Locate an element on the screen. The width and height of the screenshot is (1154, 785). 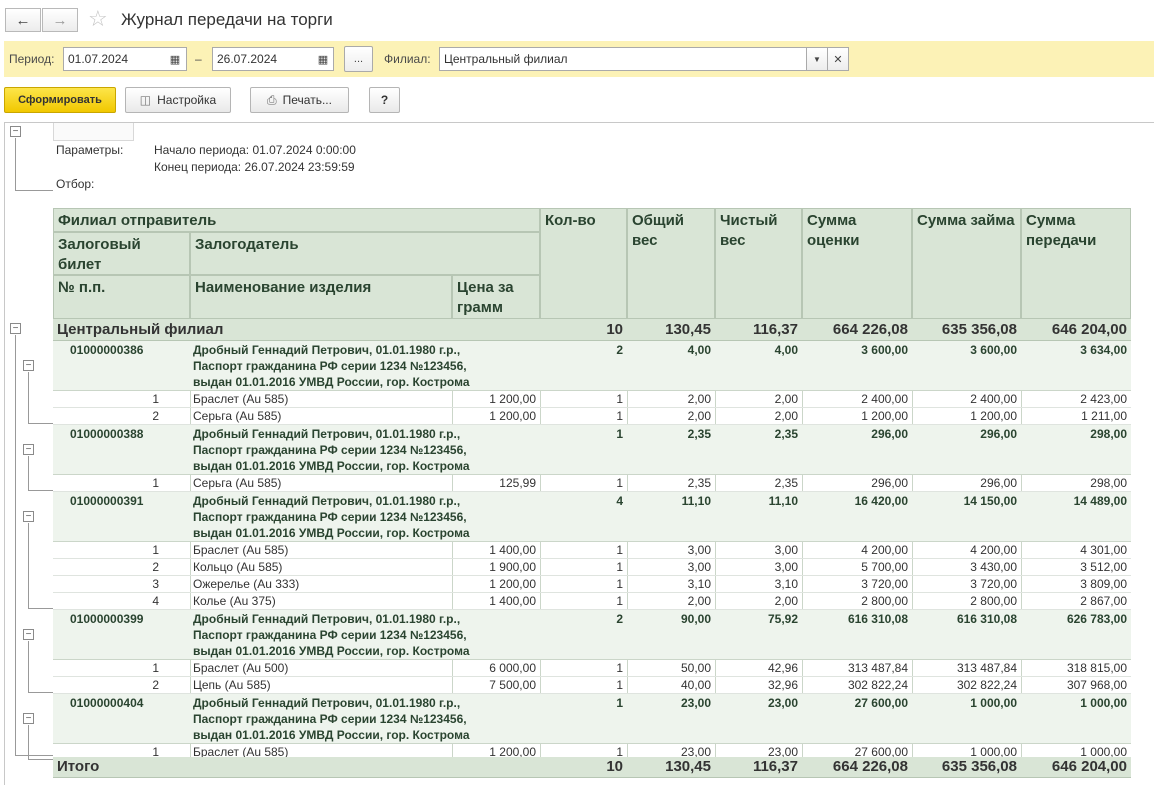
item-gross: 3,00 is located at coordinates (699, 550).